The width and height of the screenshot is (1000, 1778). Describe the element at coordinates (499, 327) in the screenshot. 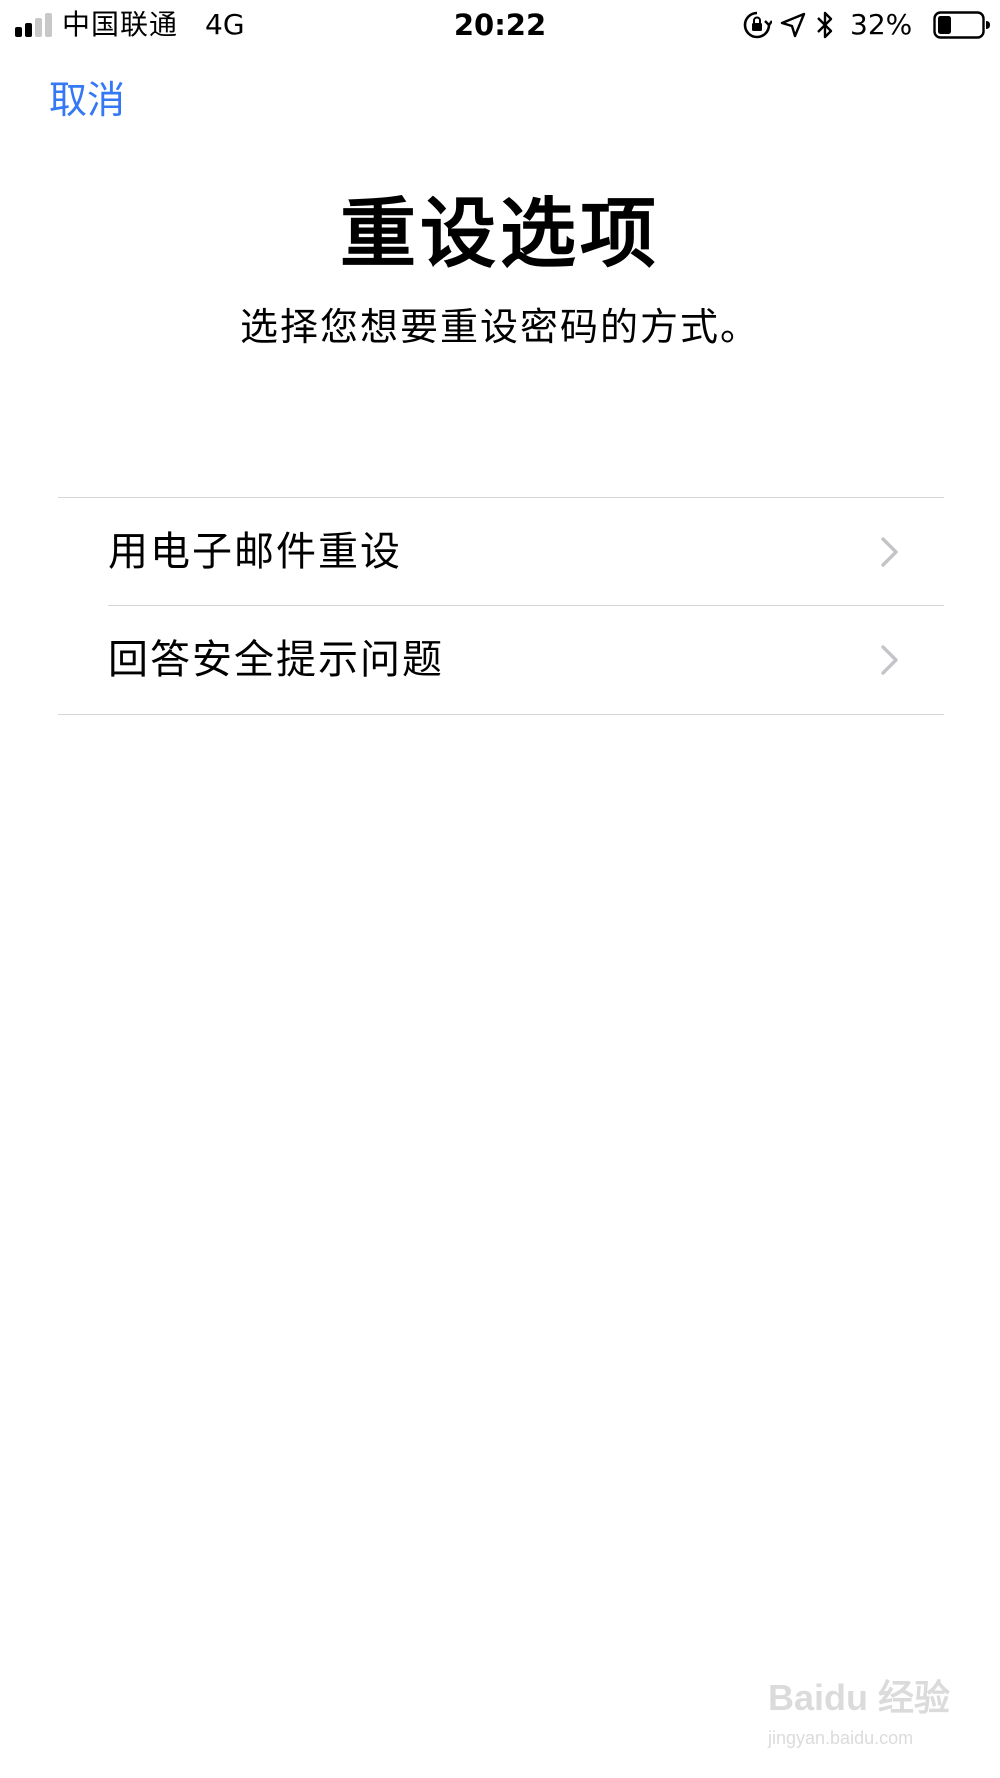

I see `page-subtitle: 选择您想要重设密码的方式。` at that location.